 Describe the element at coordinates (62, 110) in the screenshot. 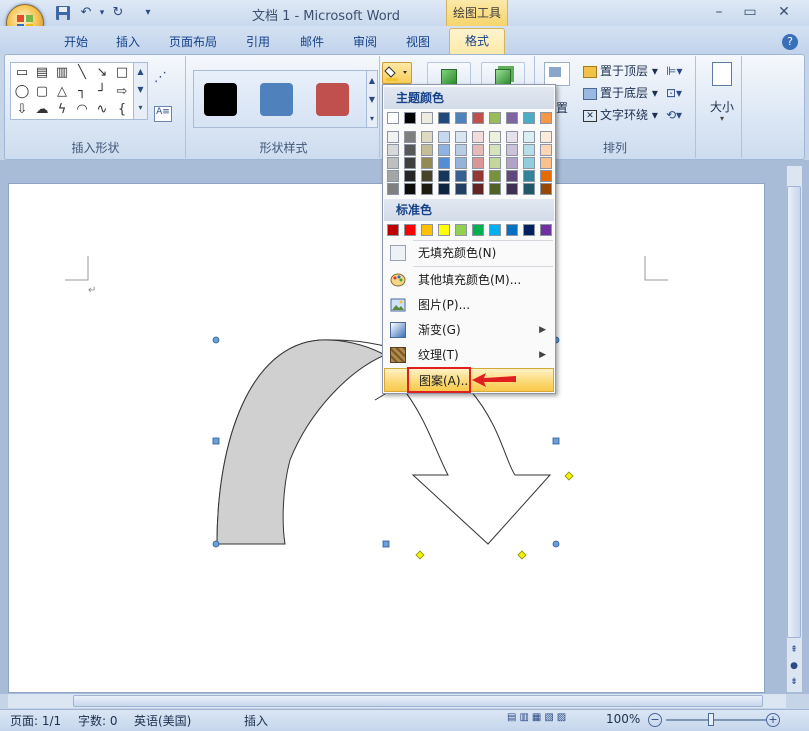

I see `lightning-shape-icon: ϟ` at that location.